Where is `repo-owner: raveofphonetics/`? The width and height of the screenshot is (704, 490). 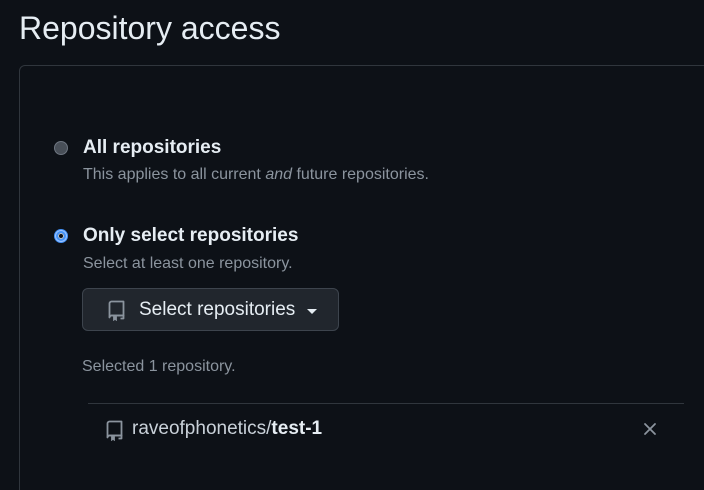
repo-owner: raveofphonetics/ is located at coordinates (202, 428).